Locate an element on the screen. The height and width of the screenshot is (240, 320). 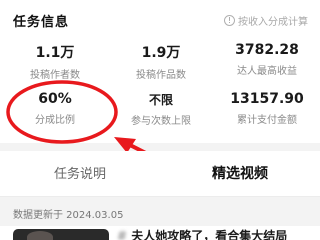
video-title: # 夫人她攻略了，看合集大结局 is located at coordinates (202, 233).